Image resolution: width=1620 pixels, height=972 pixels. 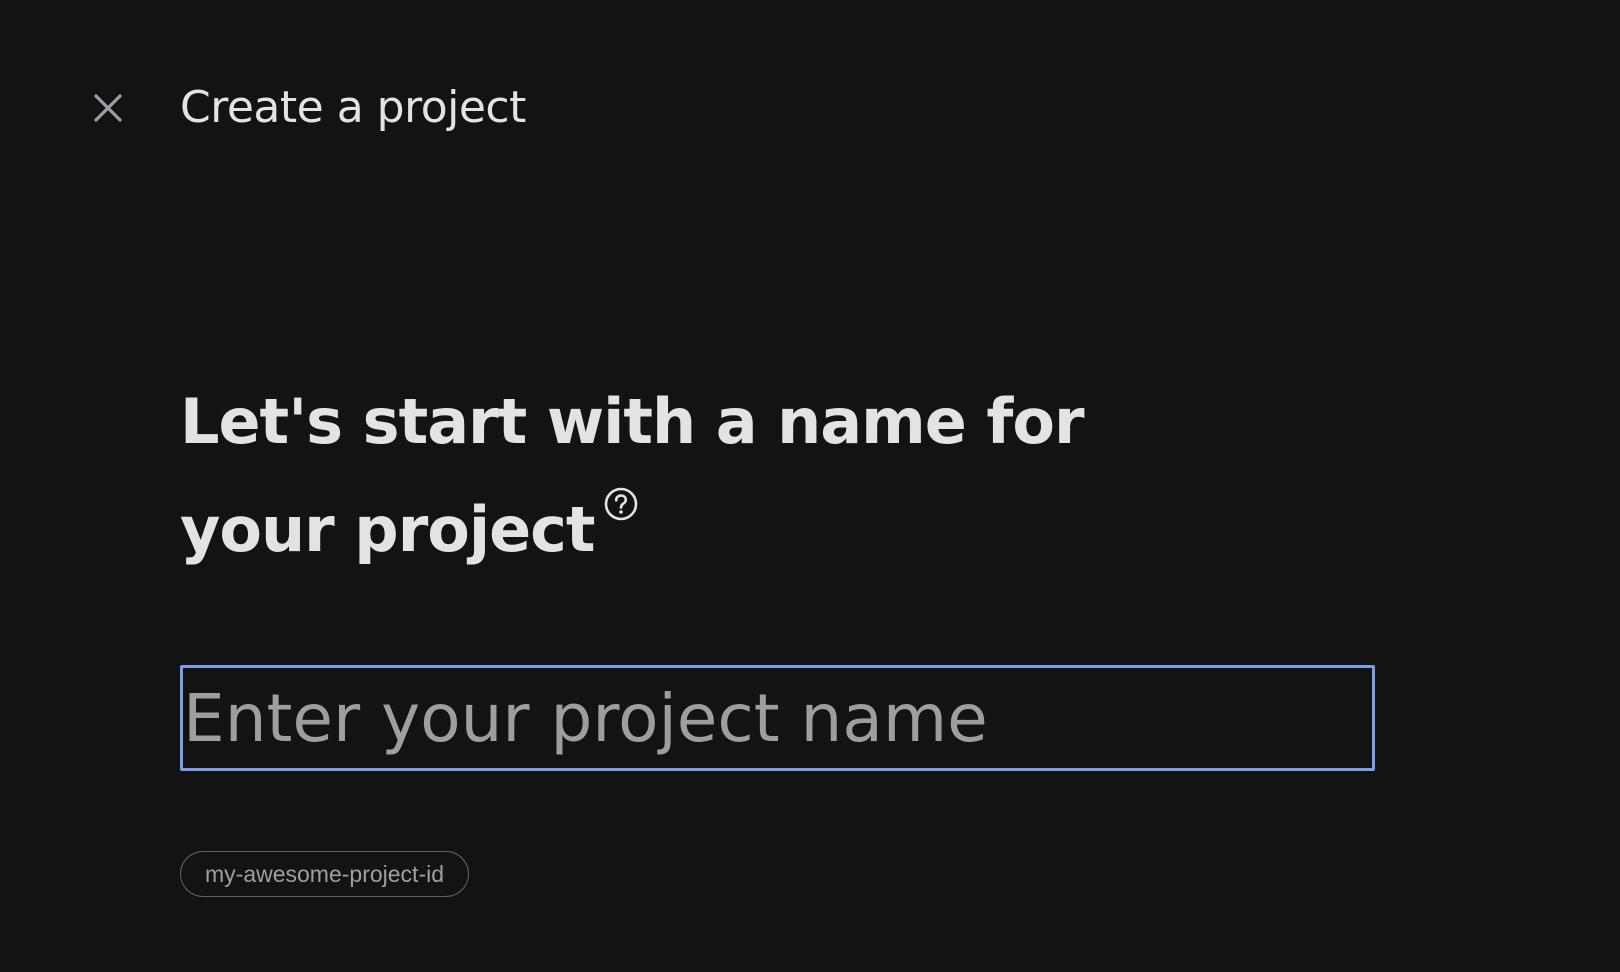 I want to click on close-button, so click(x=108, y=108).